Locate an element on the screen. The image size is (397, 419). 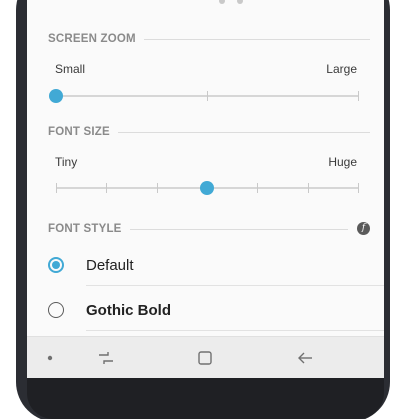
font-style-header: FONT STYLE is located at coordinates (198, 229).